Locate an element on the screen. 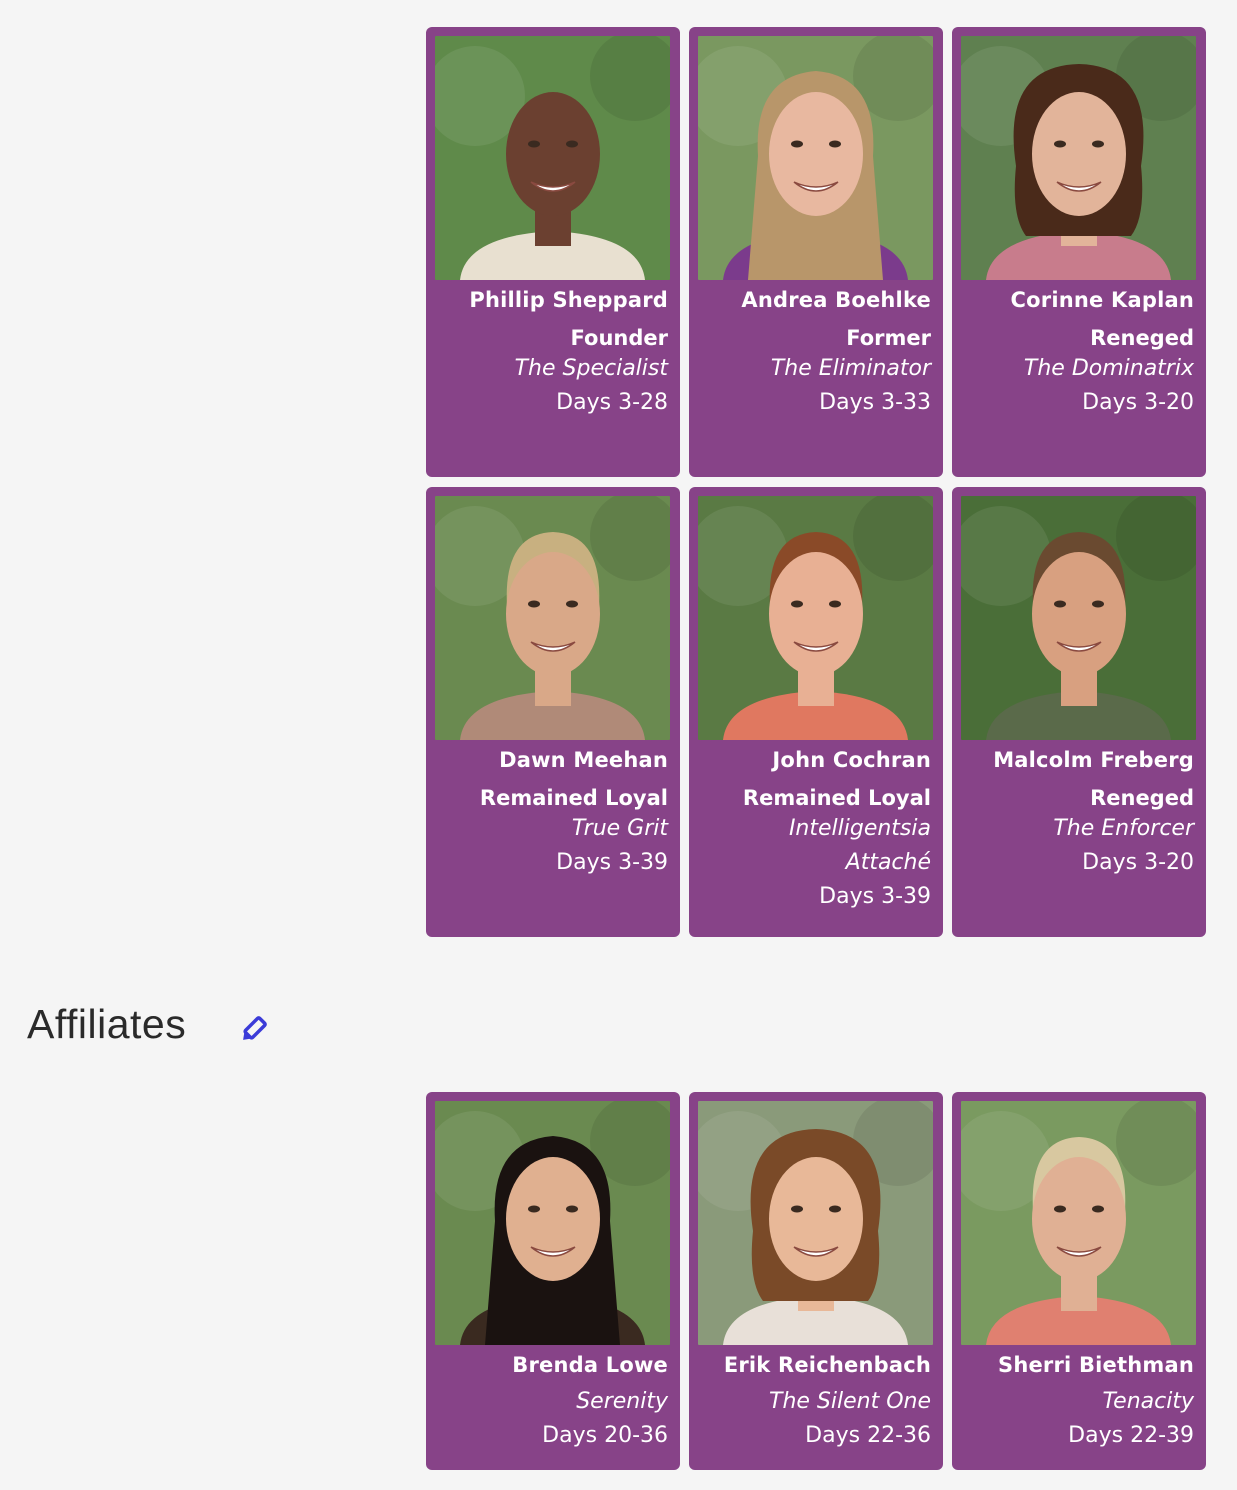 Image resolution: width=1237 pixels, height=1490 pixels. contestant-name: Andrea Boehlke is located at coordinates (814, 300).